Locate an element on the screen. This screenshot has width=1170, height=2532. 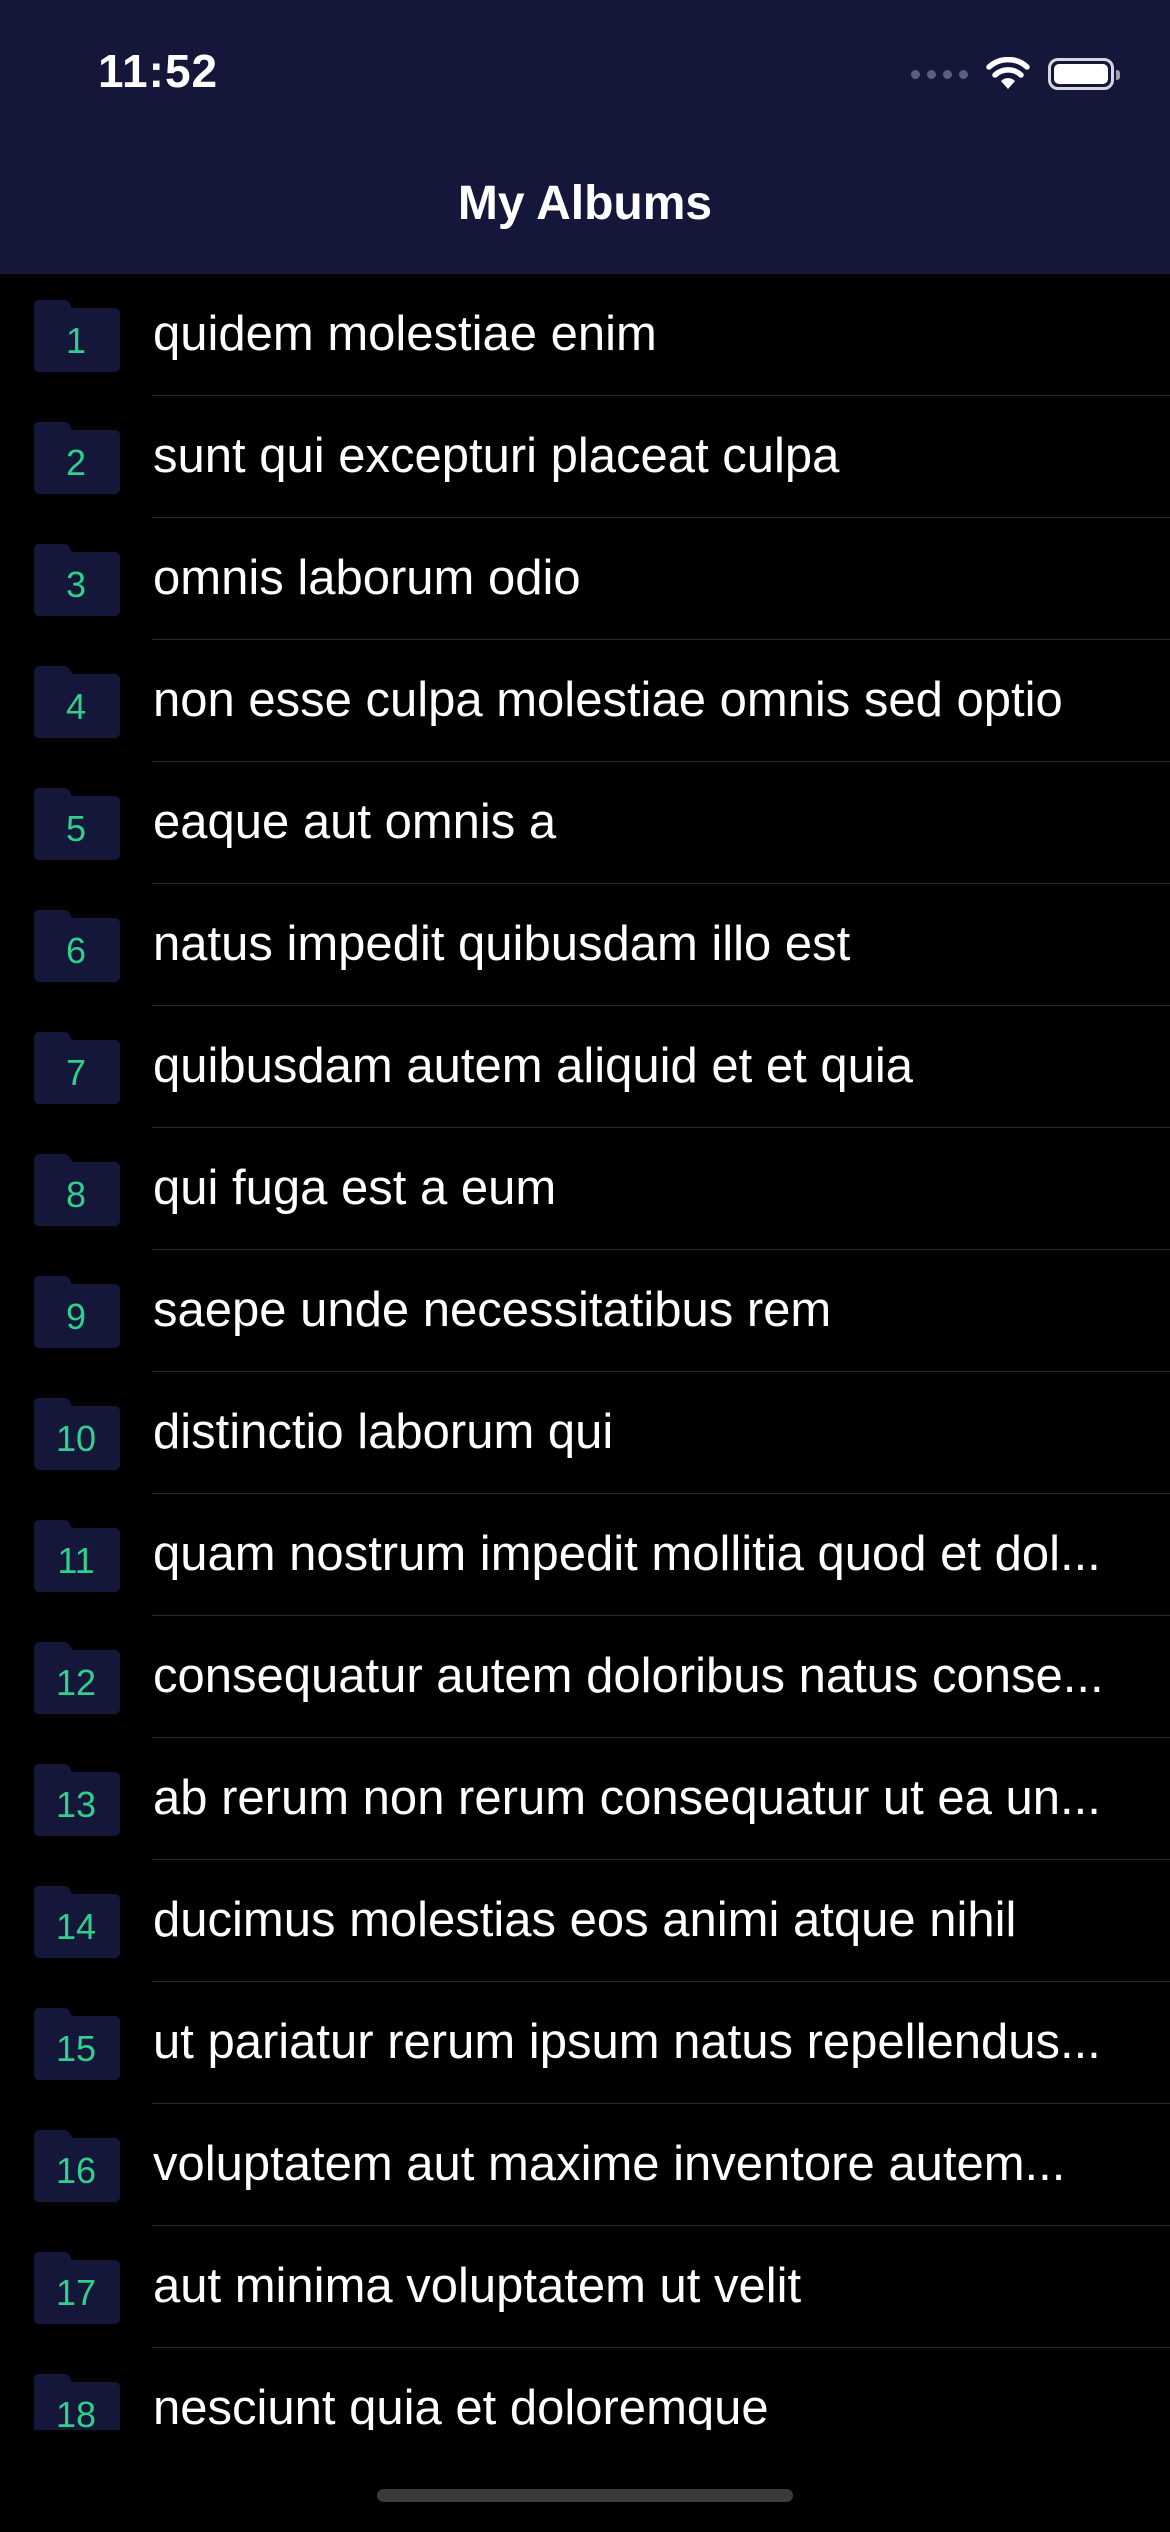
wifi-icon is located at coordinates (1008, 73).